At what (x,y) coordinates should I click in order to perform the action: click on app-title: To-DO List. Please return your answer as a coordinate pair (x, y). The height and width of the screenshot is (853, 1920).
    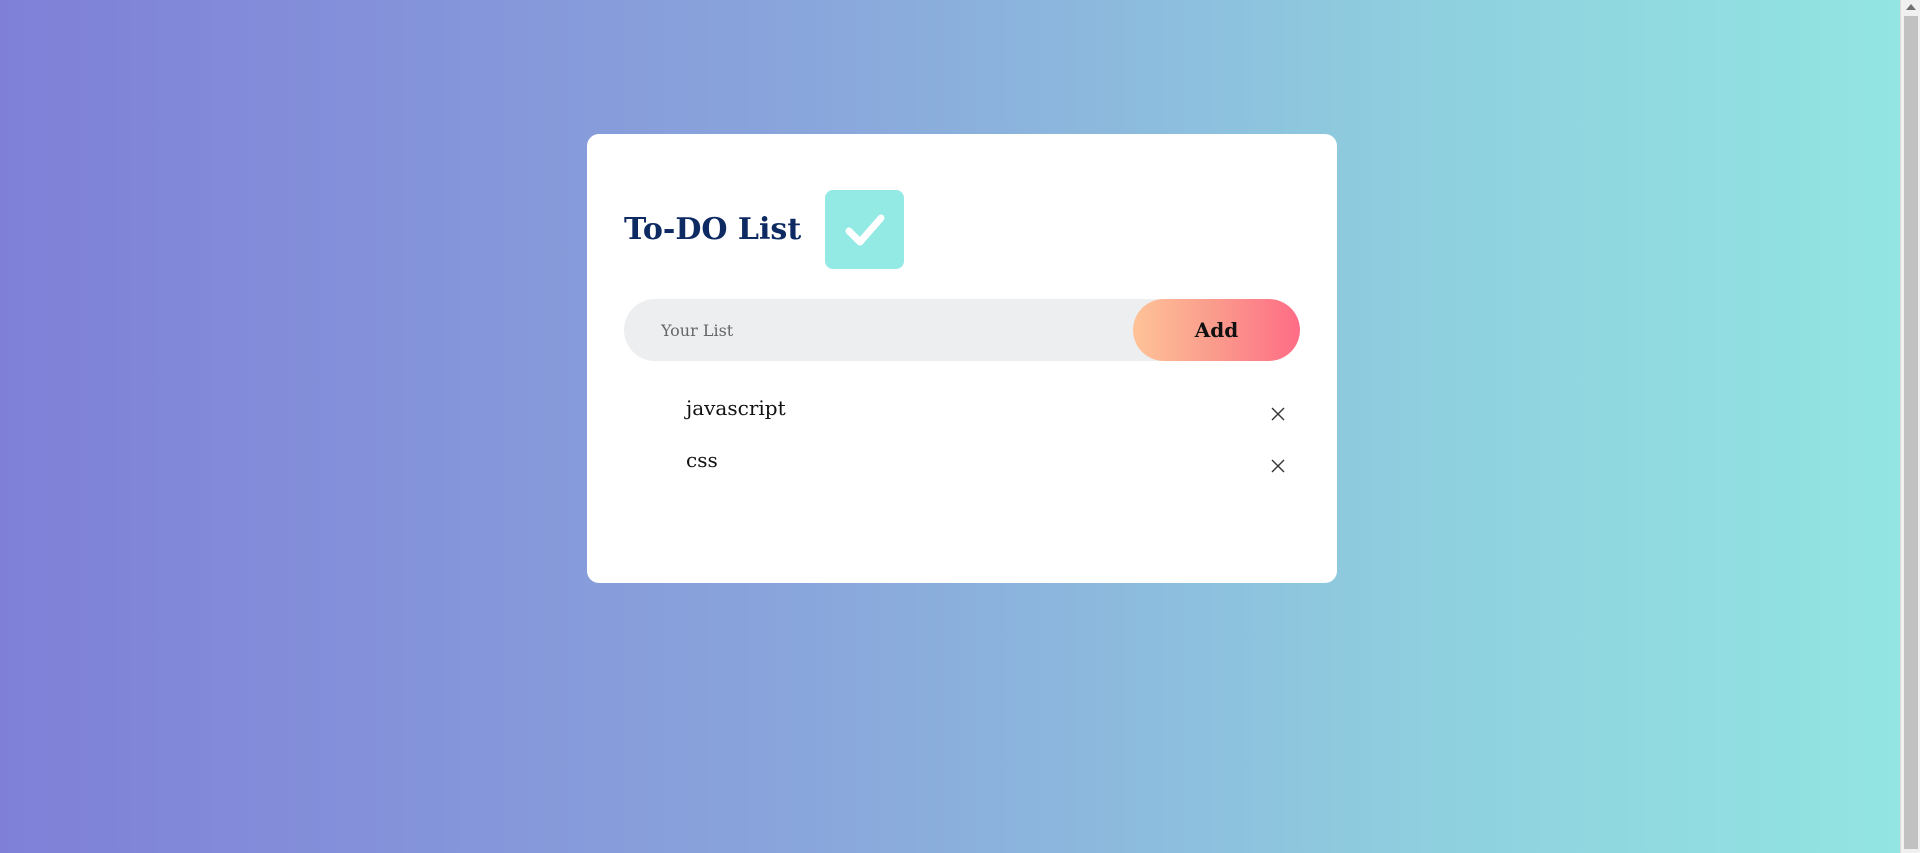
    Looking at the image, I should click on (713, 229).